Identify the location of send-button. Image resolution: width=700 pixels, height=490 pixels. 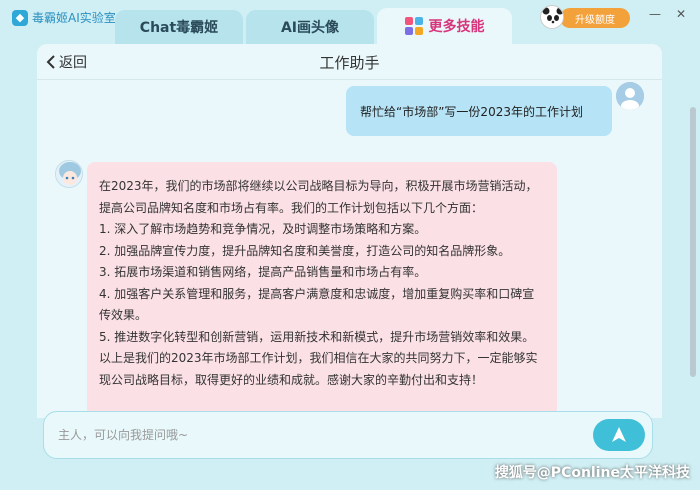
(619, 435).